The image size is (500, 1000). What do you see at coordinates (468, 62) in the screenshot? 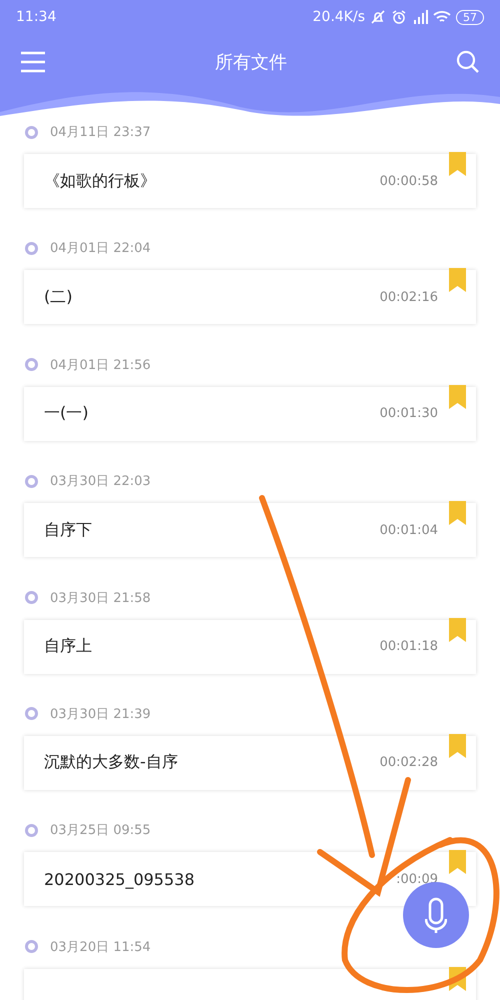
I see `search-icon` at bounding box center [468, 62].